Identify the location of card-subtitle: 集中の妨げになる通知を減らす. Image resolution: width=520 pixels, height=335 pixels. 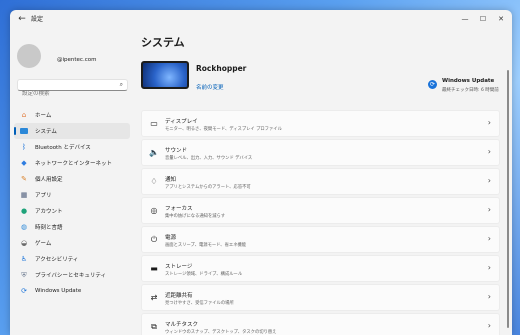
(195, 216).